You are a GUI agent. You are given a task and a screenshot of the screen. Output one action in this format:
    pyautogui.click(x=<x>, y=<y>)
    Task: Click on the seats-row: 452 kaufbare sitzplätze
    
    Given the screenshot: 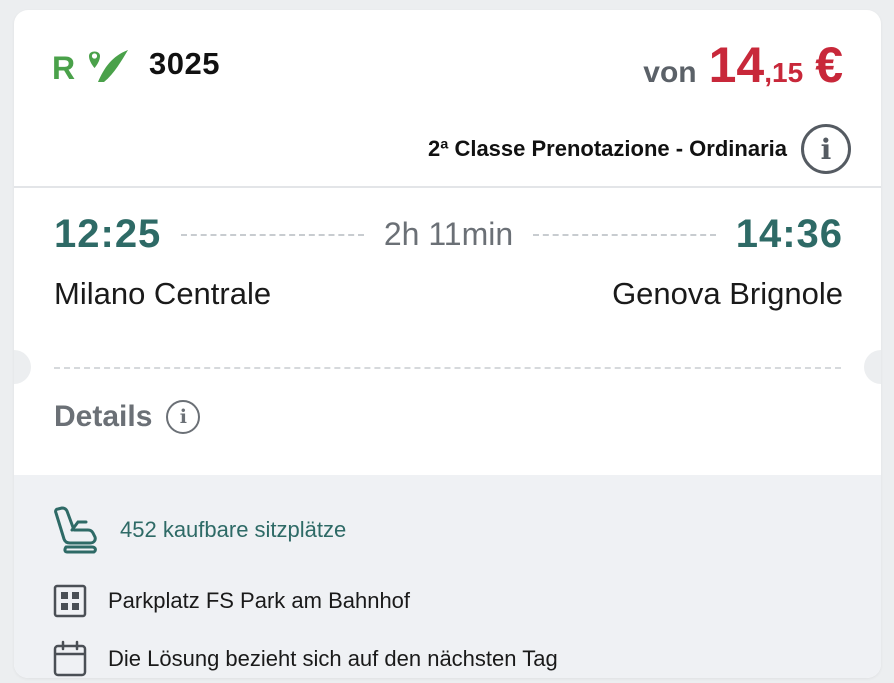 What is the action you would take?
    pyautogui.click(x=199, y=530)
    